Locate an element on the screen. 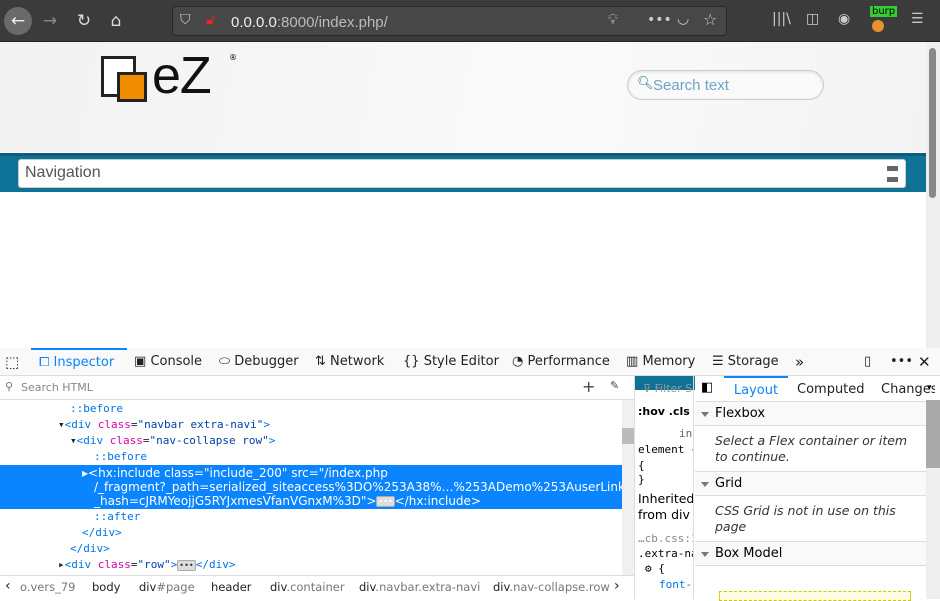 The height and width of the screenshot is (601, 940). rule-source-link: …cb.css:1 is located at coordinates (665, 539).